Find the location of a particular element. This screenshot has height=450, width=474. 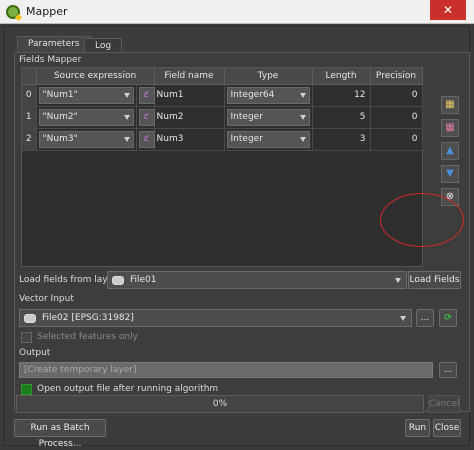

source-expression-value: "Num2" is located at coordinates (60, 116).